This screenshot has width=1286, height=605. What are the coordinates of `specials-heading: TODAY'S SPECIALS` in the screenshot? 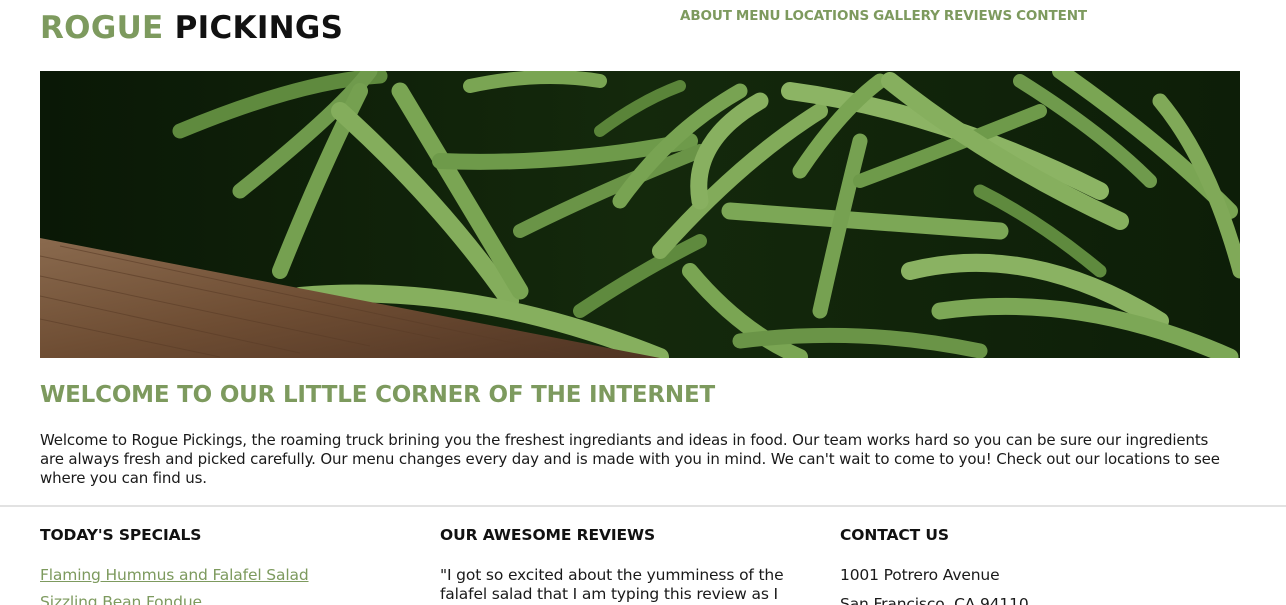 It's located at (121, 535).